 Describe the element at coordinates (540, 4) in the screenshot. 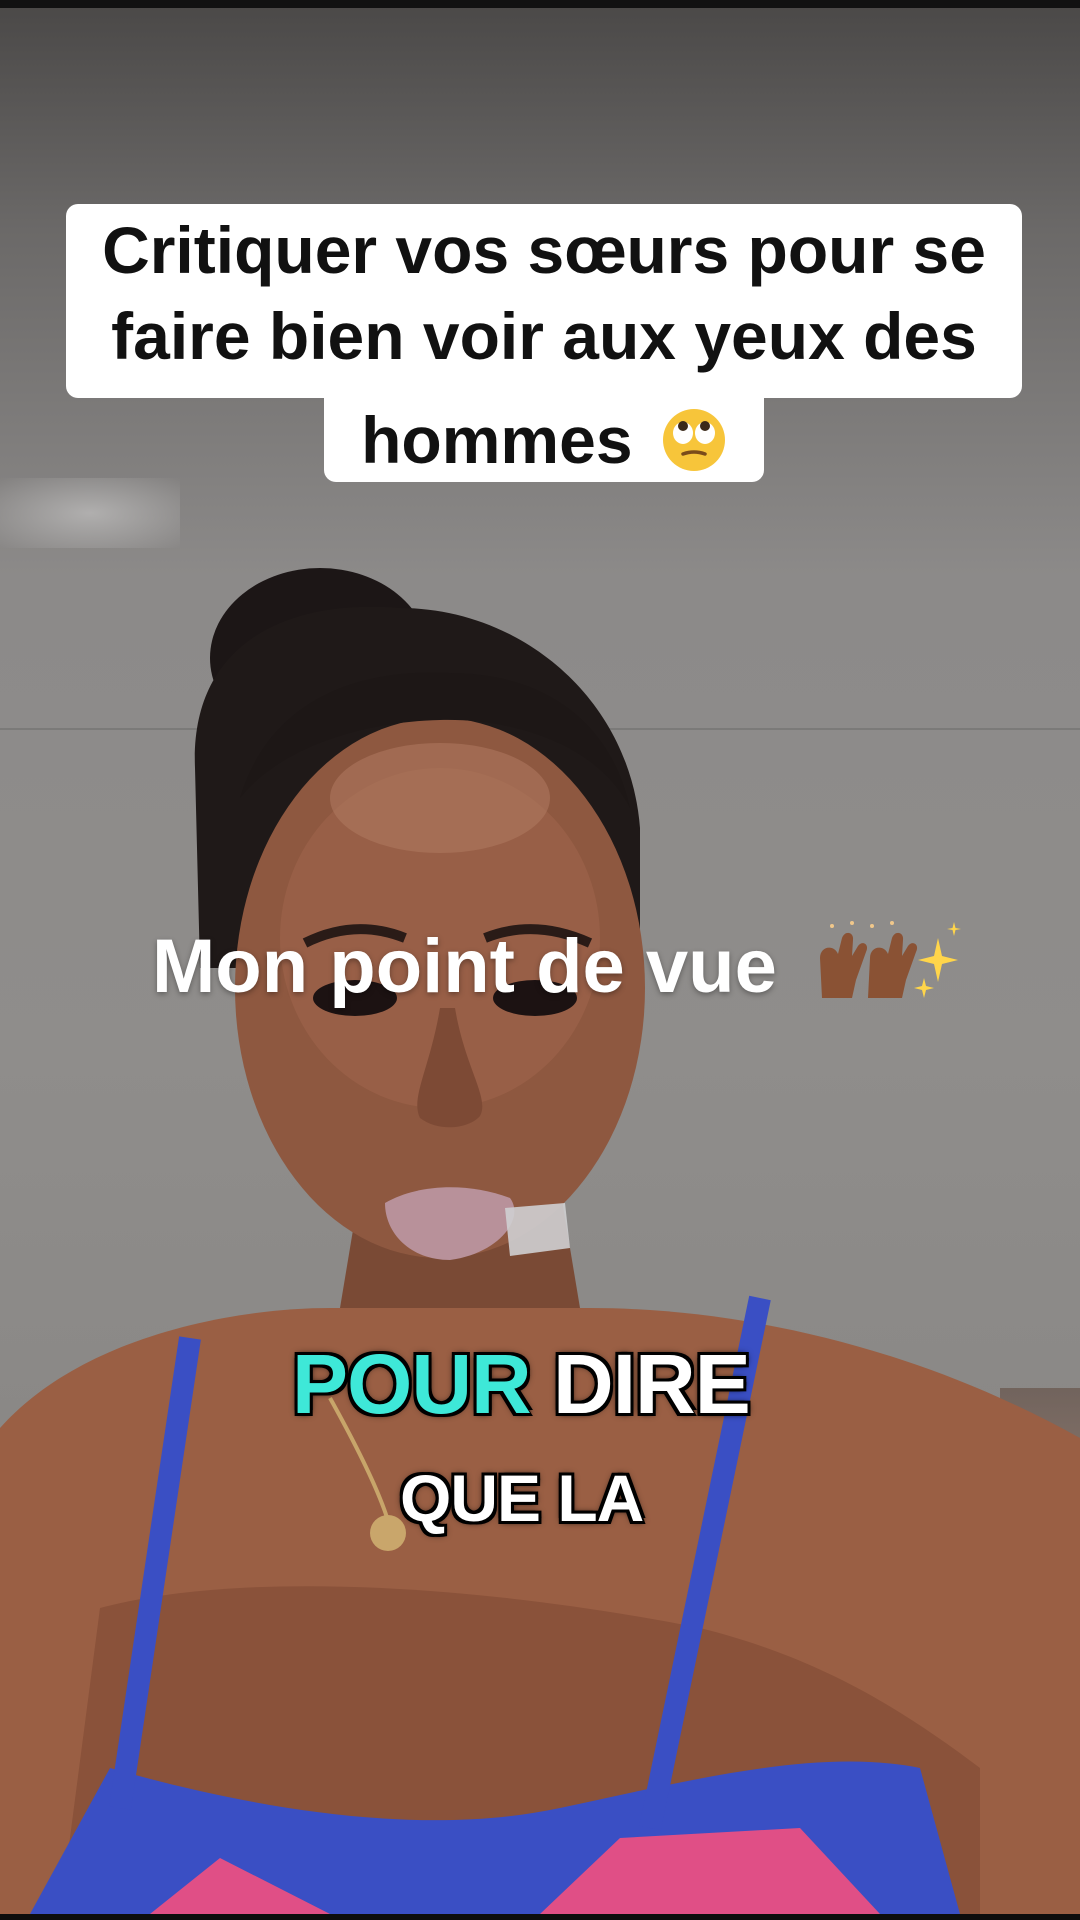

I see `top-edge-bar` at that location.